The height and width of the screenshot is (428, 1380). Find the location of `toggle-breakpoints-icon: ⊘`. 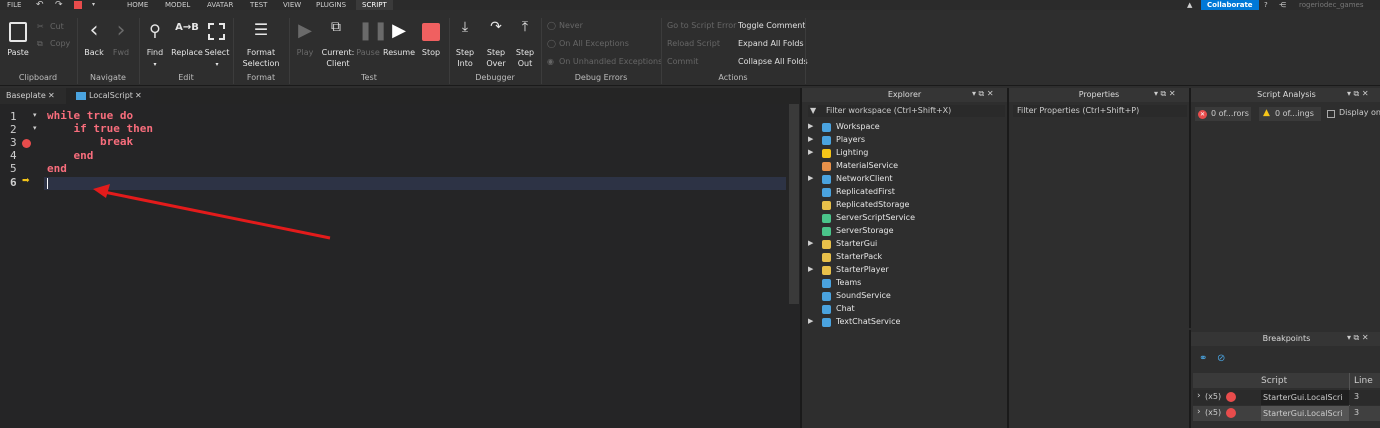

toggle-breakpoints-icon: ⊘ is located at coordinates (1221, 358).